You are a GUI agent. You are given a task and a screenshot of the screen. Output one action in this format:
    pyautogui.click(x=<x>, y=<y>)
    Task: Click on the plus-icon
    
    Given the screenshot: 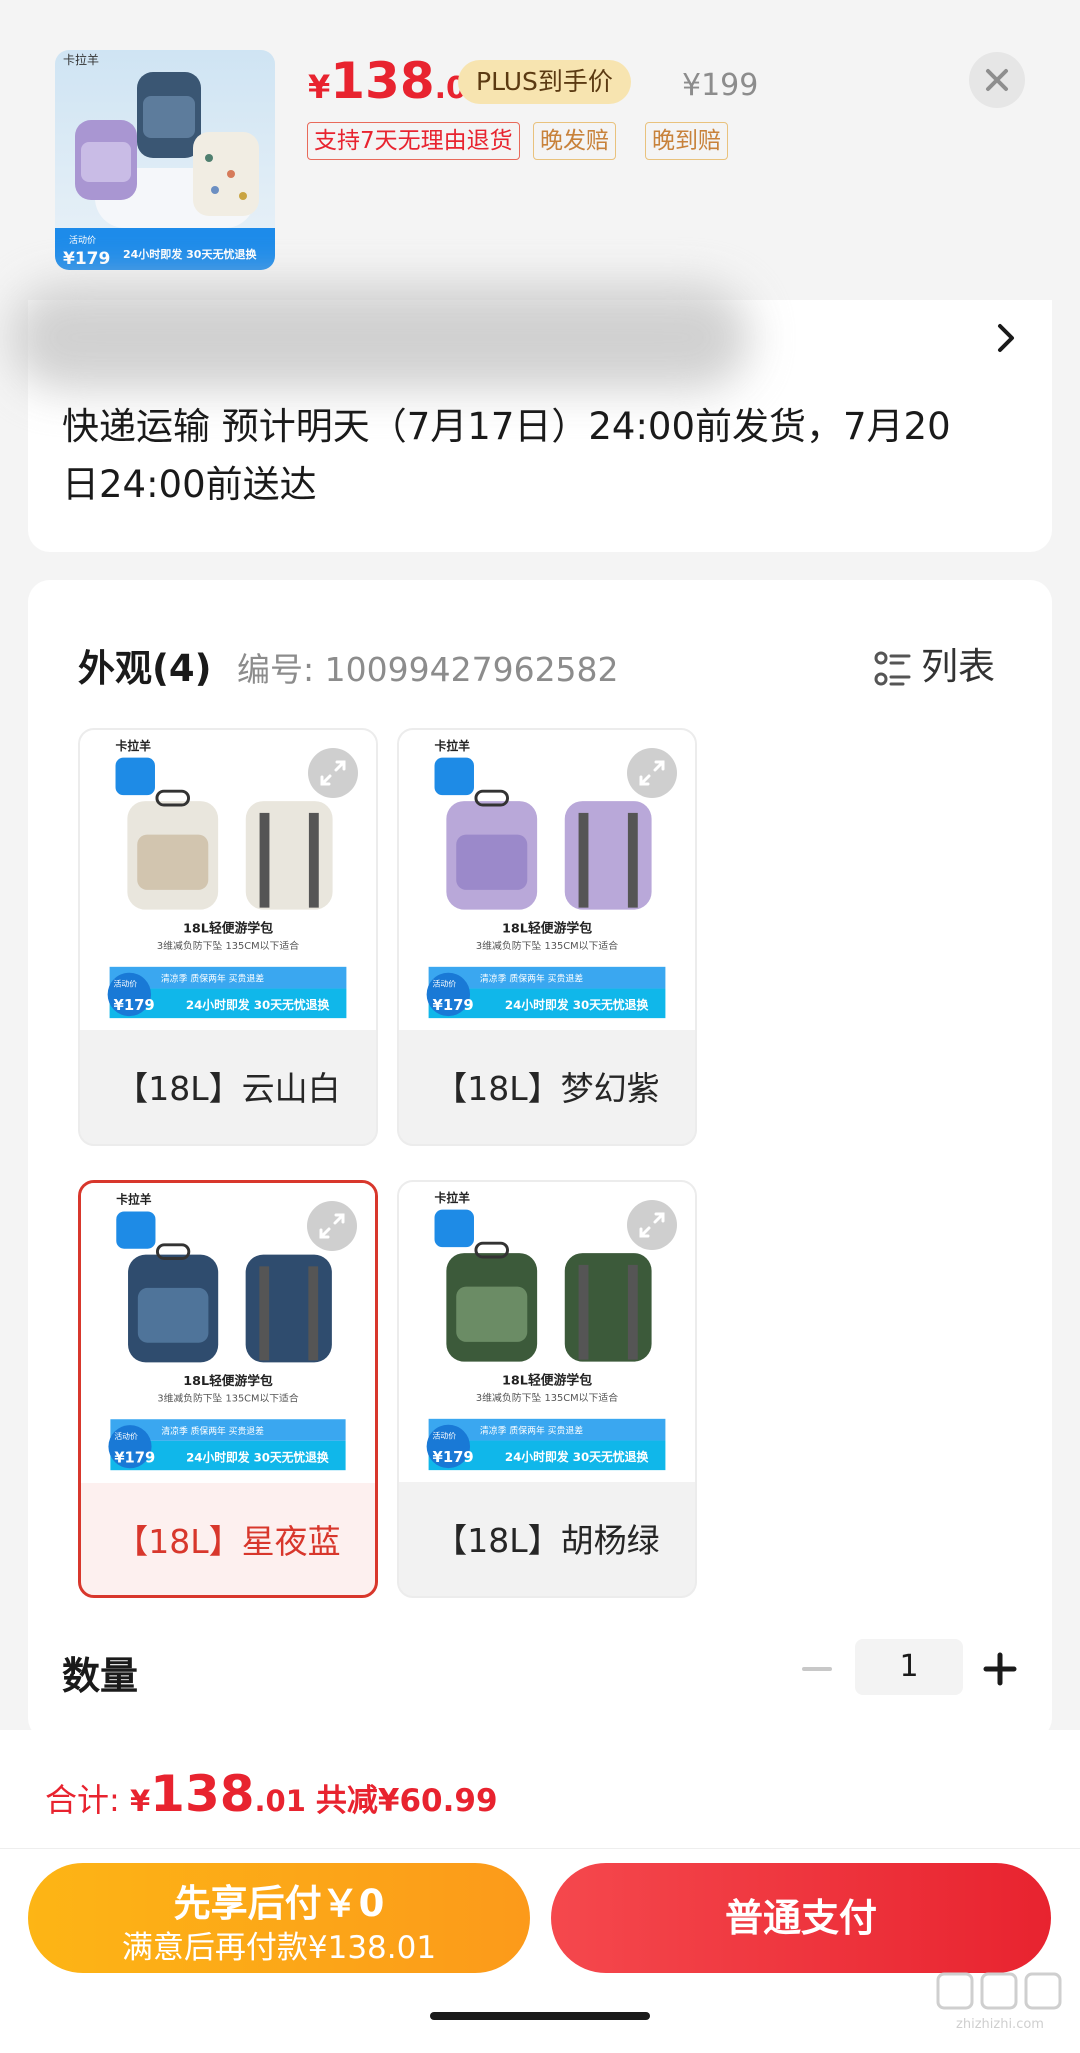 What is the action you would take?
    pyautogui.click(x=1000, y=1669)
    